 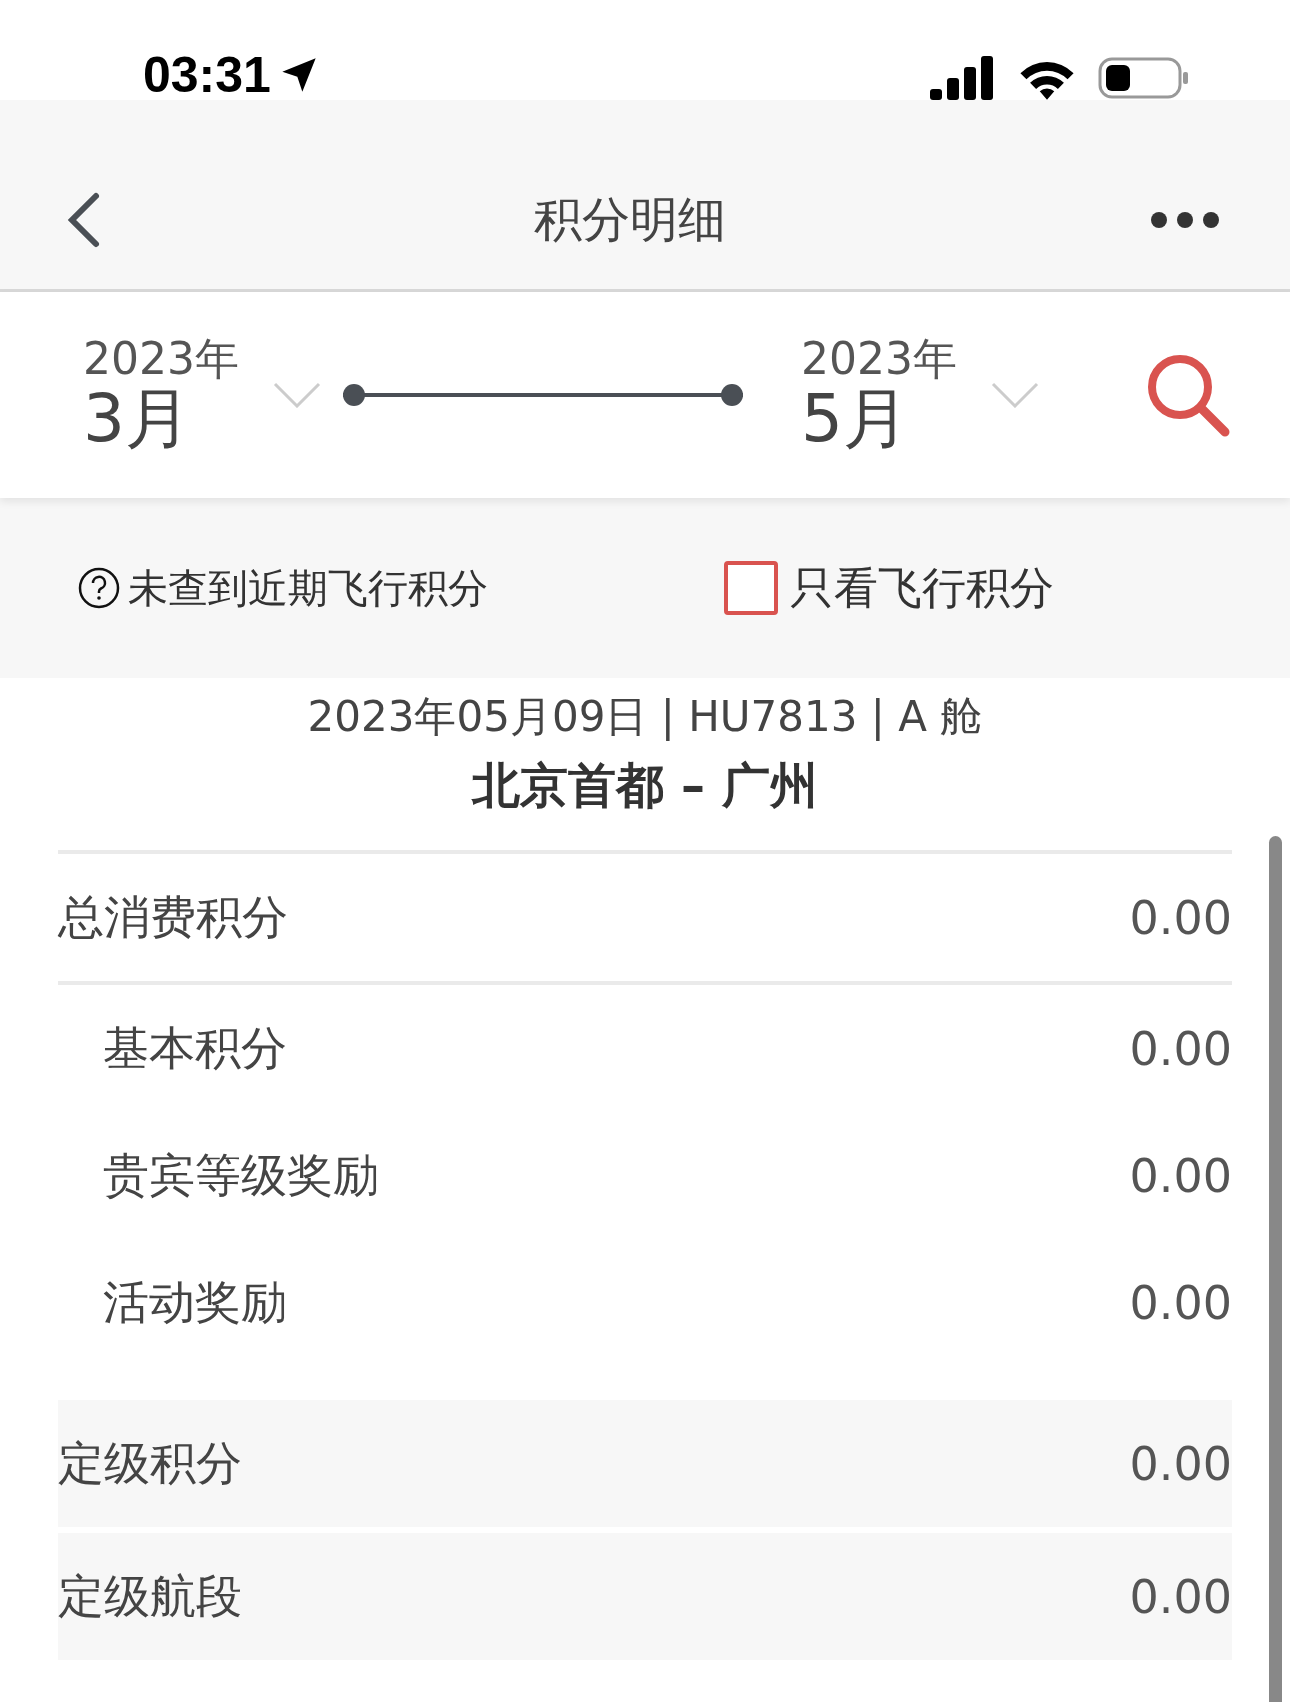 I want to click on row-label: 基本积分, so click(x=195, y=1048).